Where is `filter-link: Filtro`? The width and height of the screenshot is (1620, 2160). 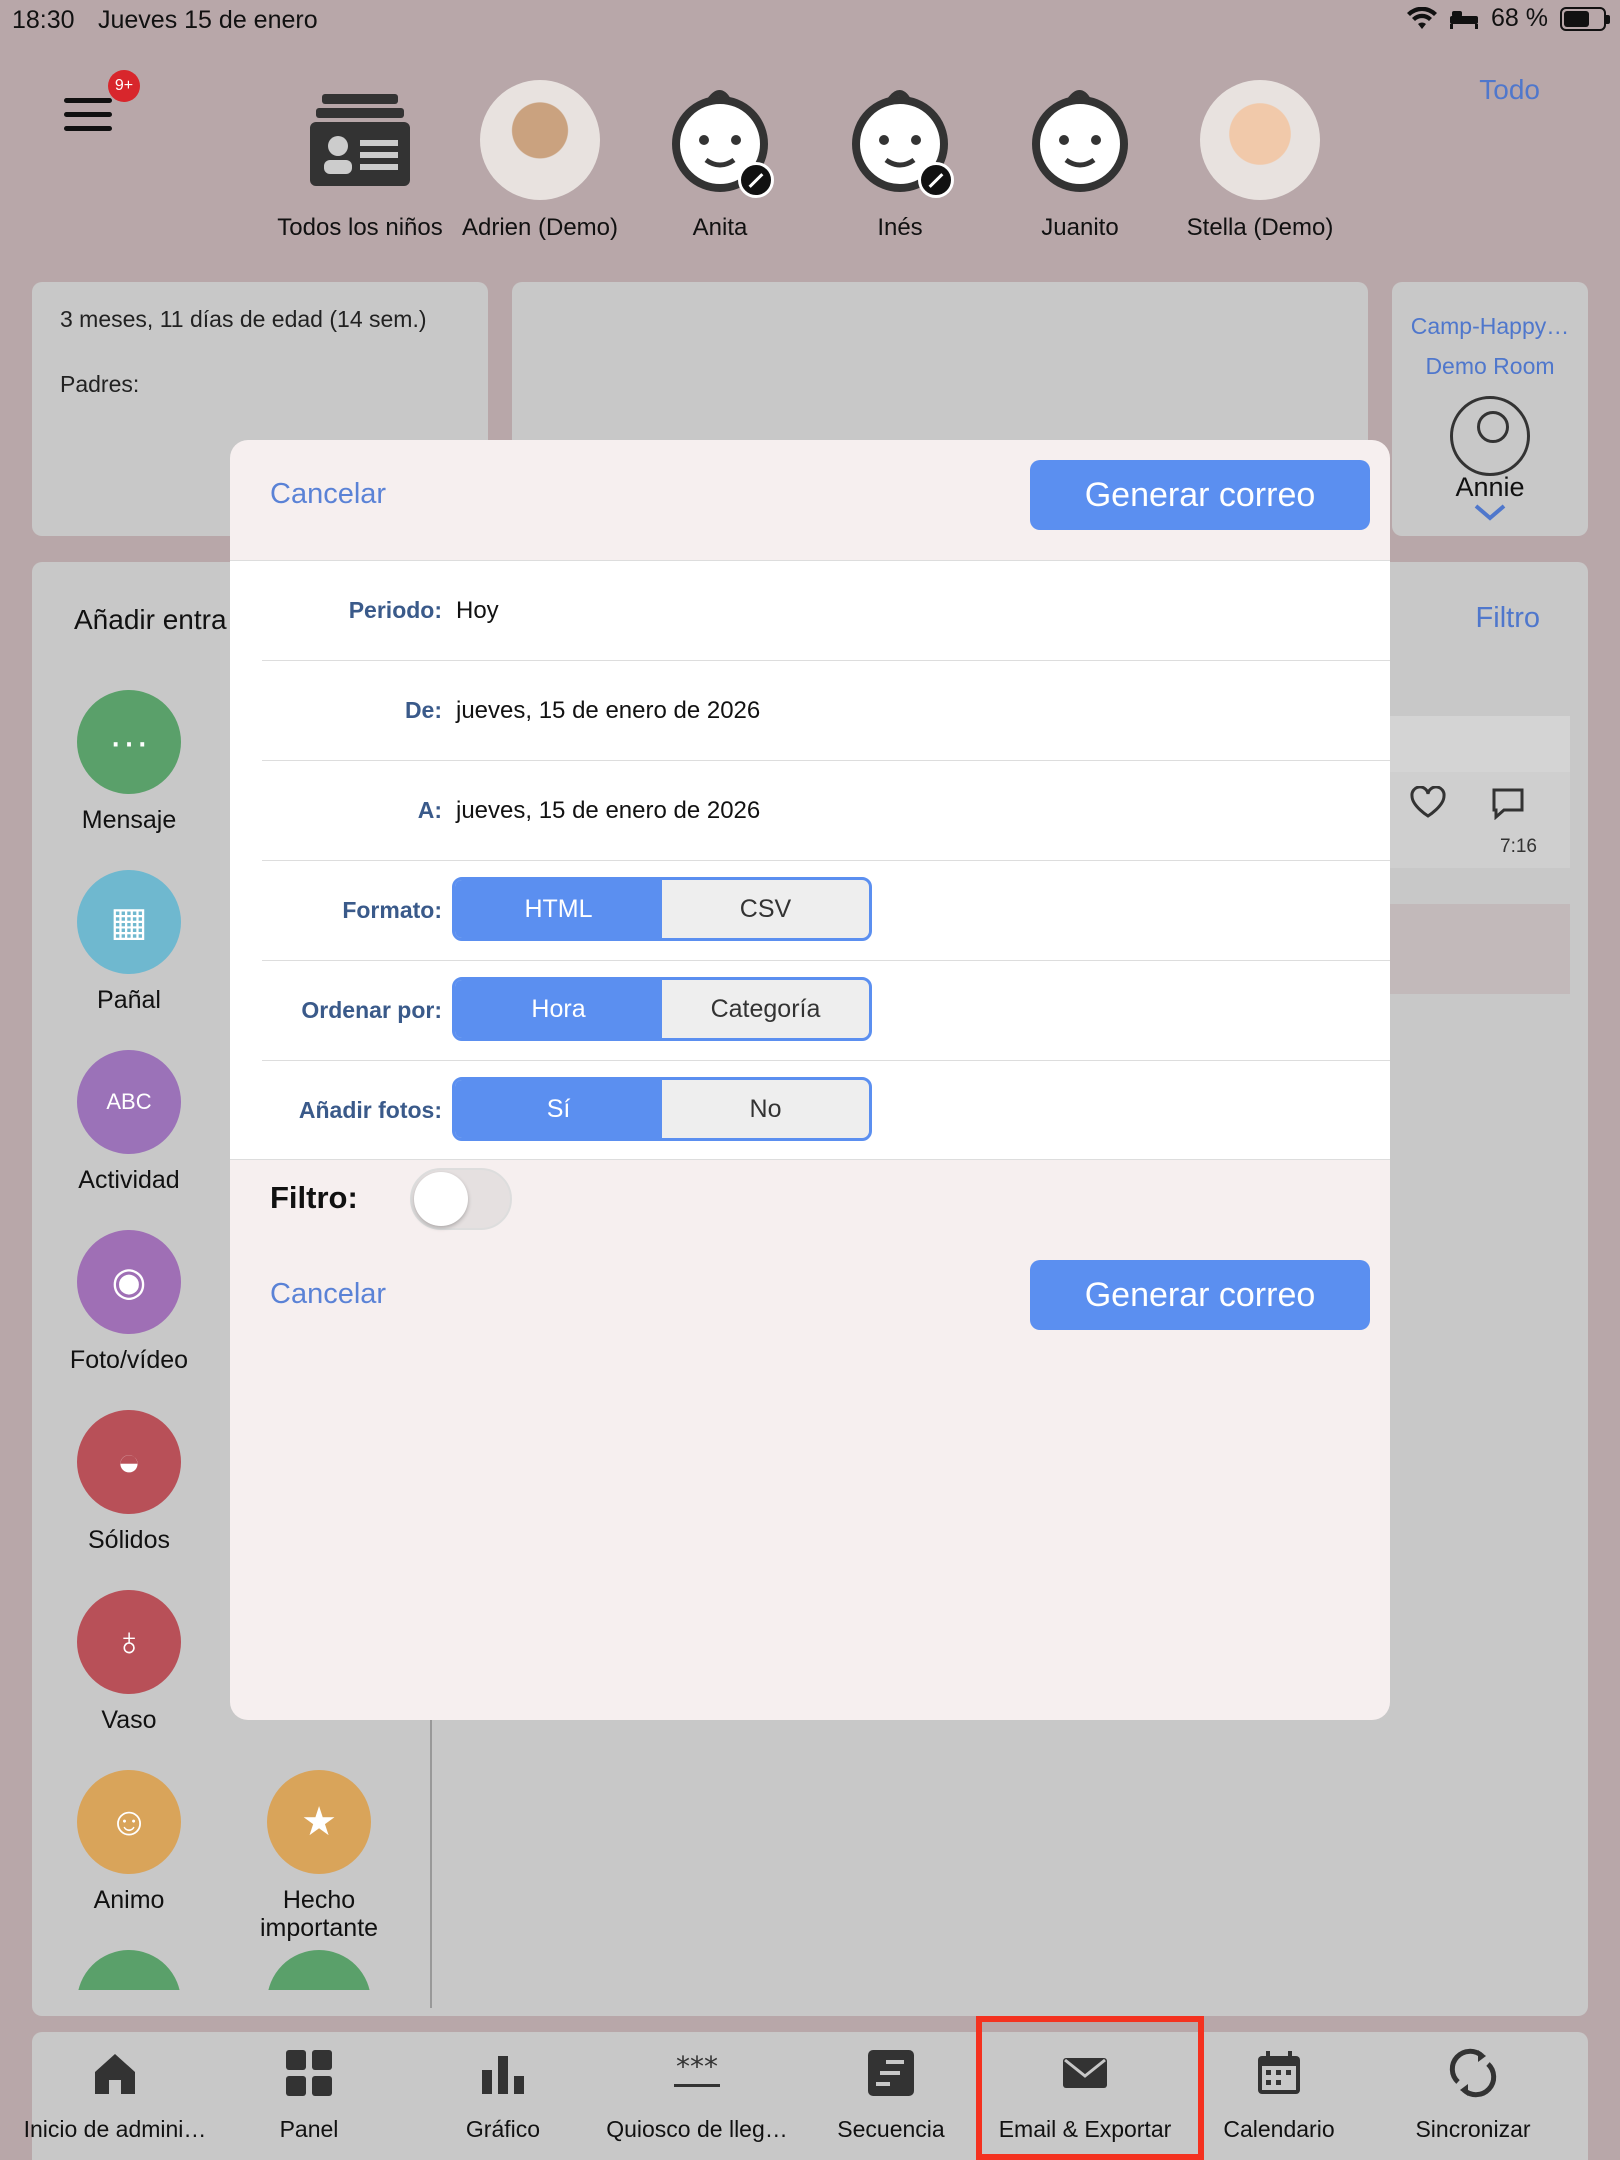
filter-link: Filtro is located at coordinates (1508, 618).